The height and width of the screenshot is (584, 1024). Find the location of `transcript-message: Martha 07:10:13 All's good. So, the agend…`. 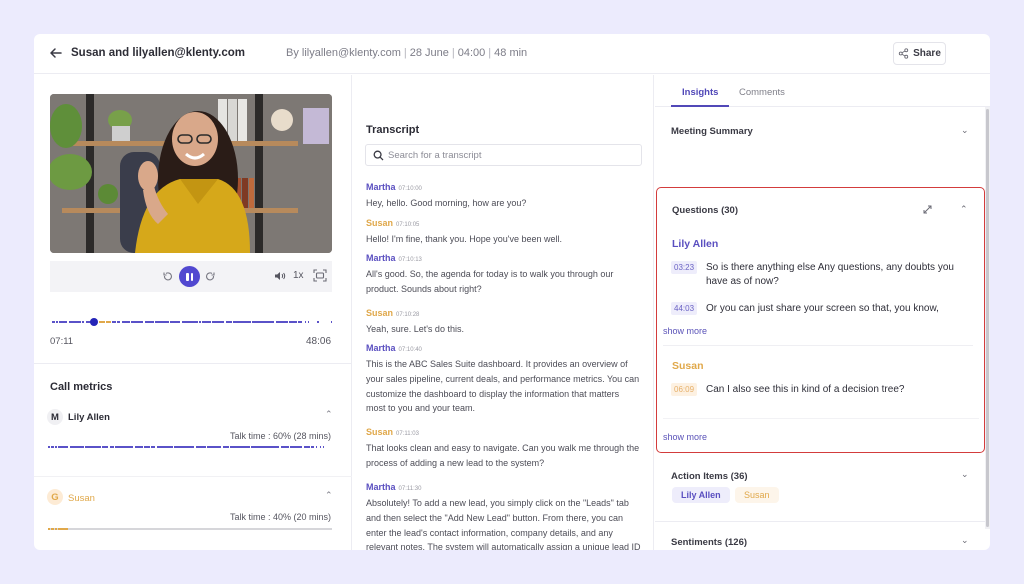

transcript-message: Martha 07:10:13 All's good. So, the agend… is located at coordinates (503, 272).